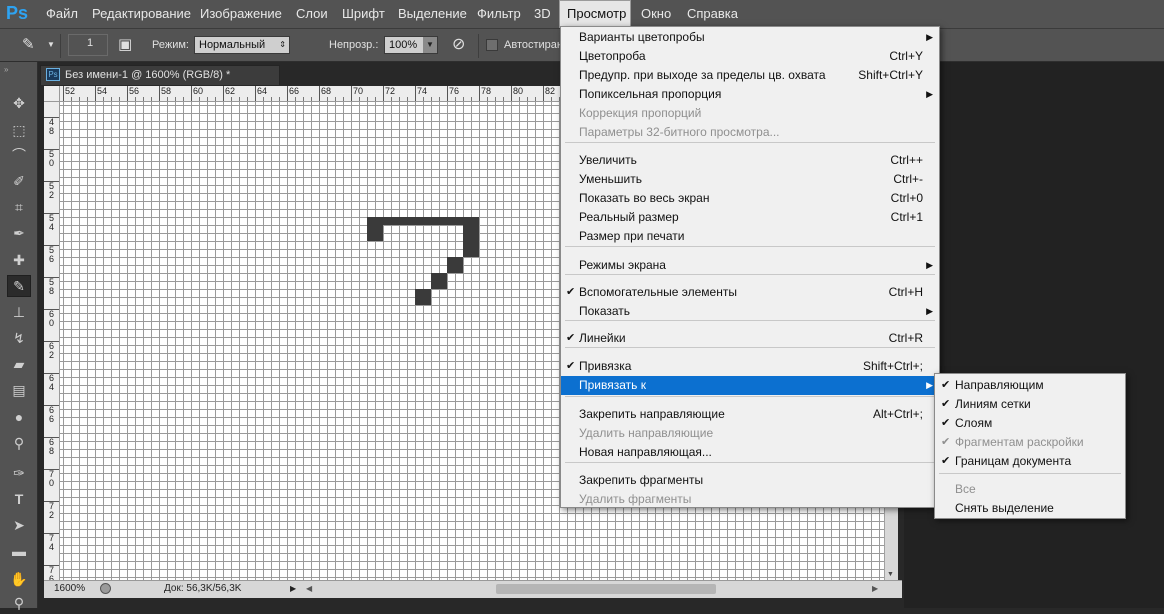  I want to click on ruler-tick, so click(255, 93).